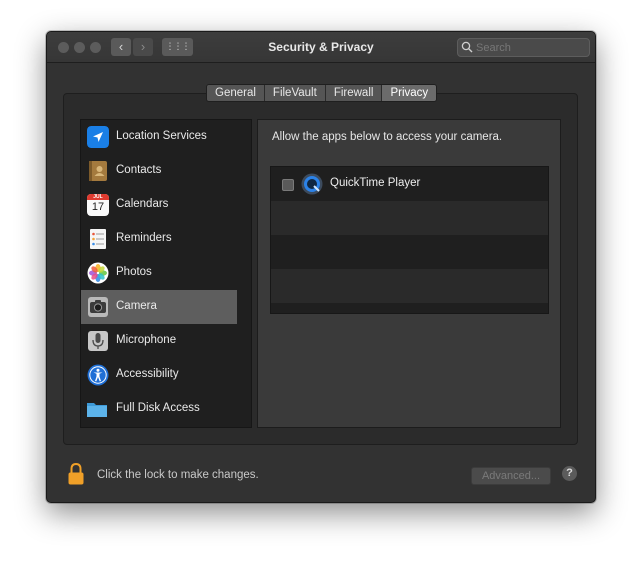  I want to click on search-input, so click(531, 47).